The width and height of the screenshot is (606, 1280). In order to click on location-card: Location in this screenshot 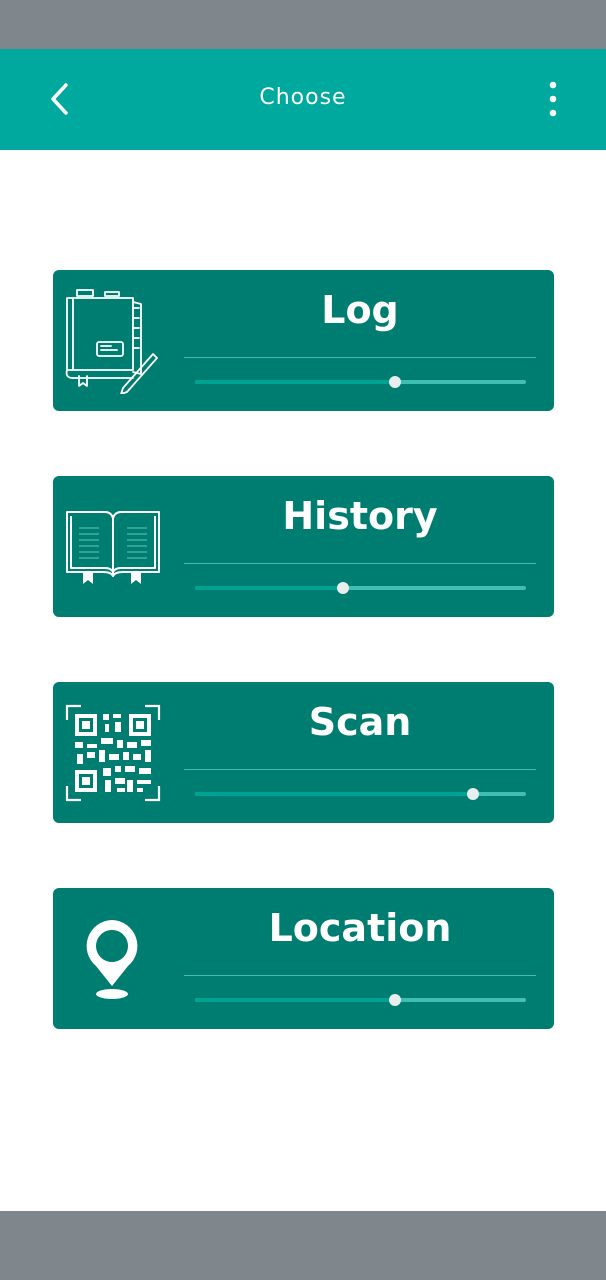, I will do `click(303, 958)`.